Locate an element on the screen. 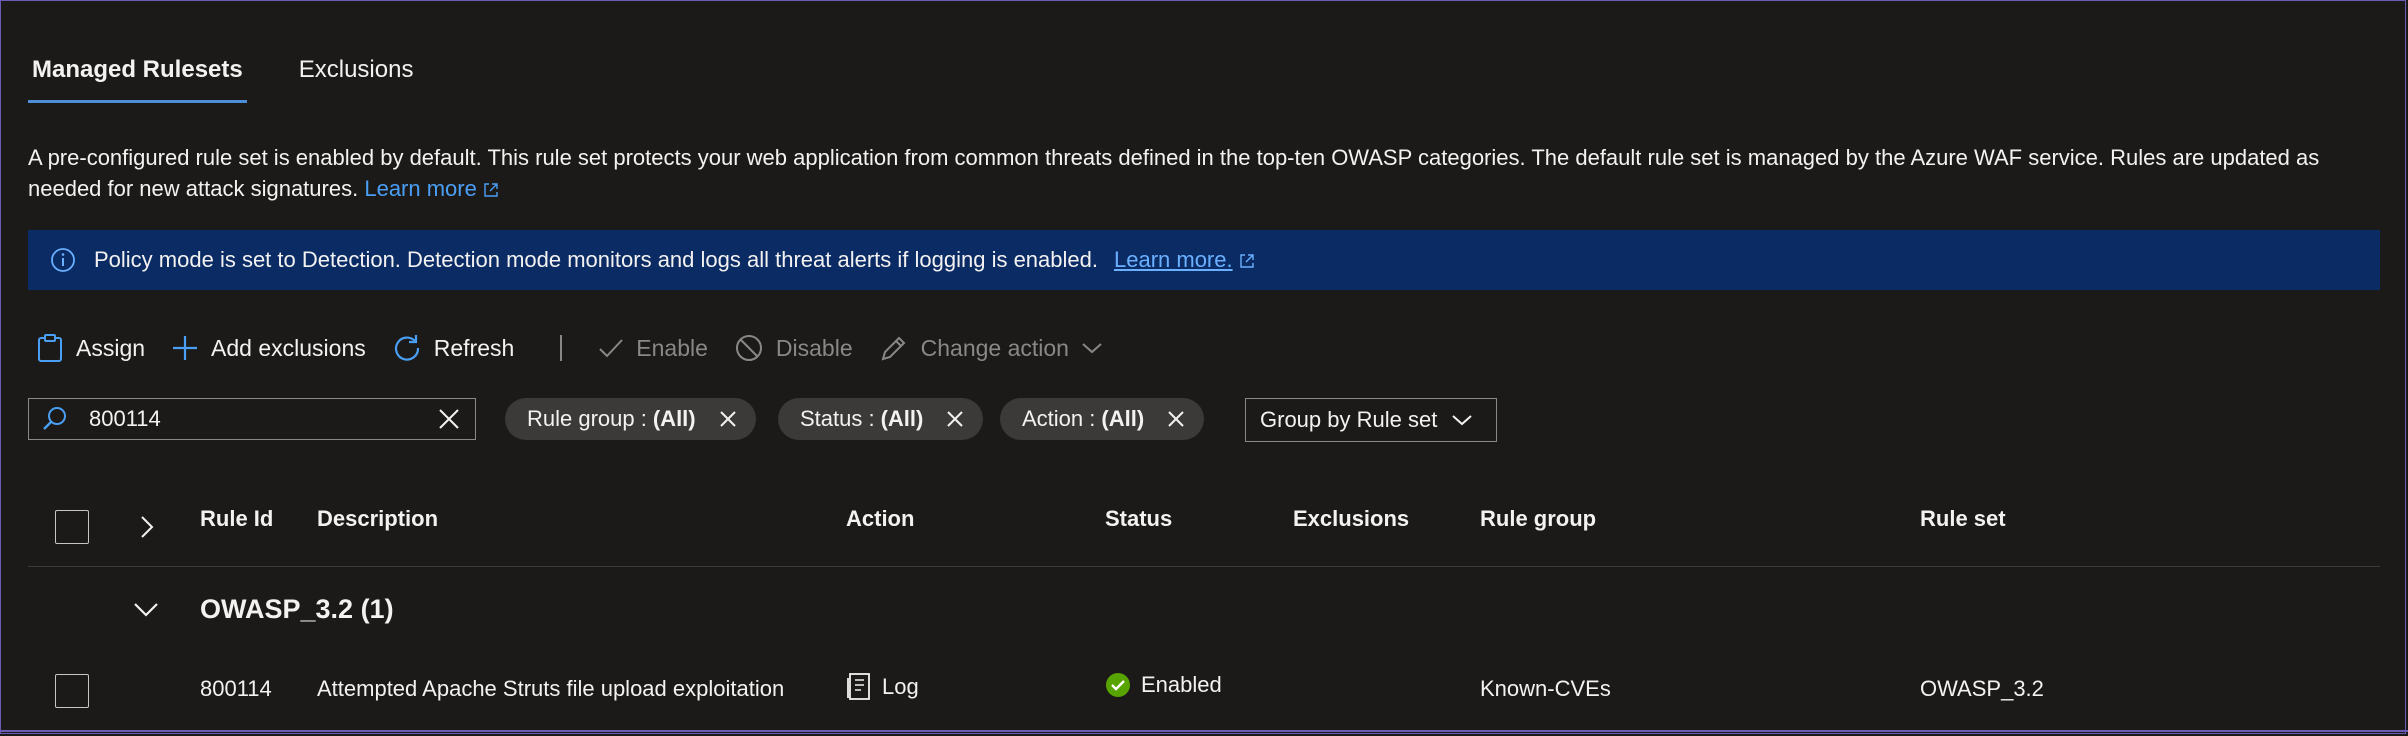 The width and height of the screenshot is (2408, 736). refresh-icon is located at coordinates (406, 348).